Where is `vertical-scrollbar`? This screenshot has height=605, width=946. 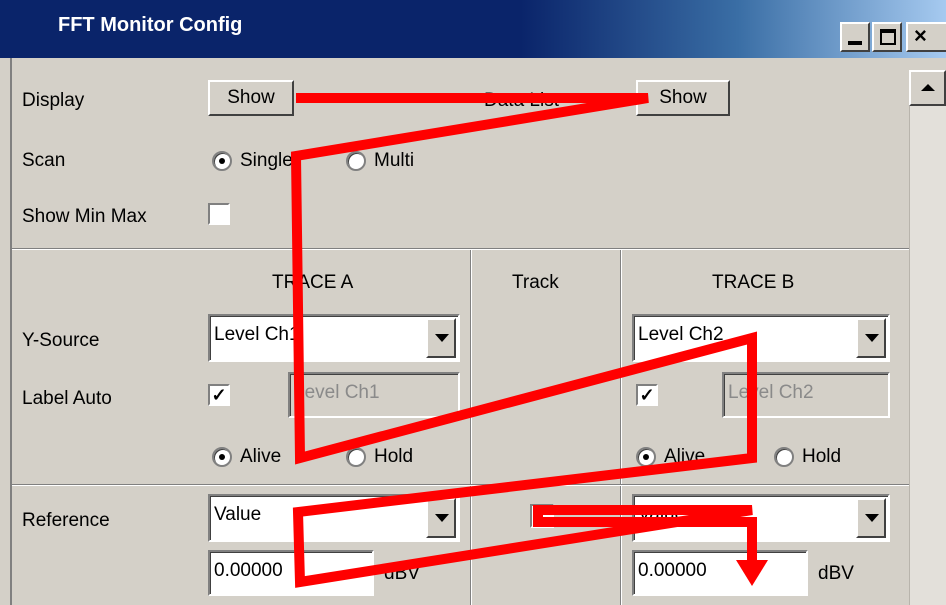 vertical-scrollbar is located at coordinates (927, 337).